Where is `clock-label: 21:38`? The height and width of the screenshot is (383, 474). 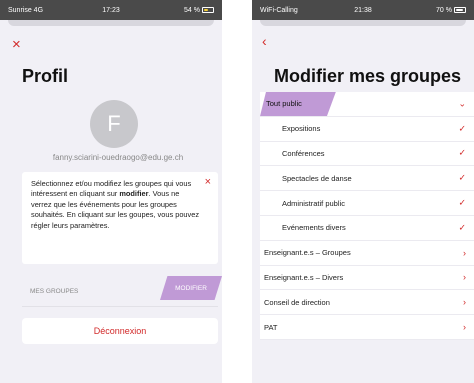
clock-label: 21:38 is located at coordinates (363, 10).